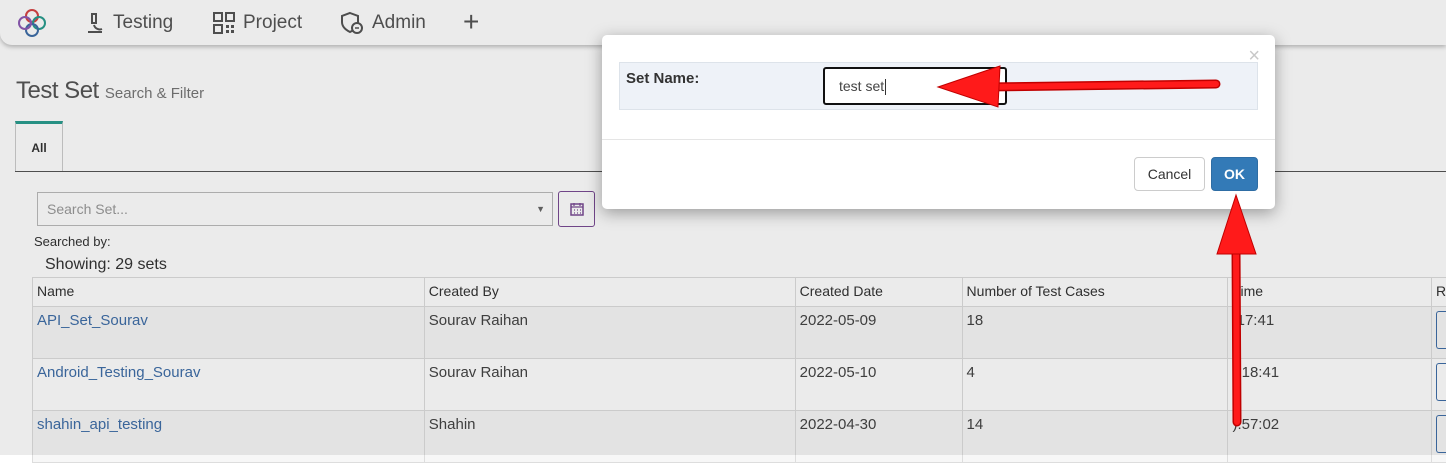 This screenshot has width=1446, height=463. What do you see at coordinates (1169, 174) in the screenshot?
I see `cancel-button: Cancel` at bounding box center [1169, 174].